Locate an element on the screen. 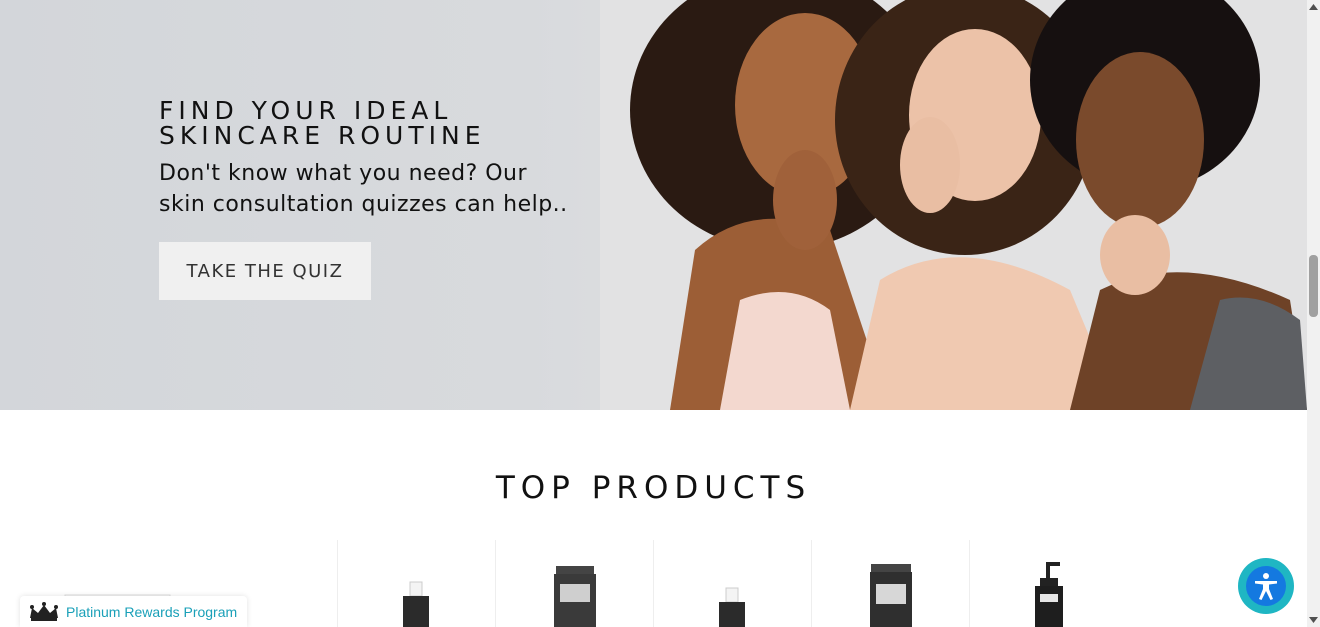  accessibility-icon is located at coordinates (1266, 586).